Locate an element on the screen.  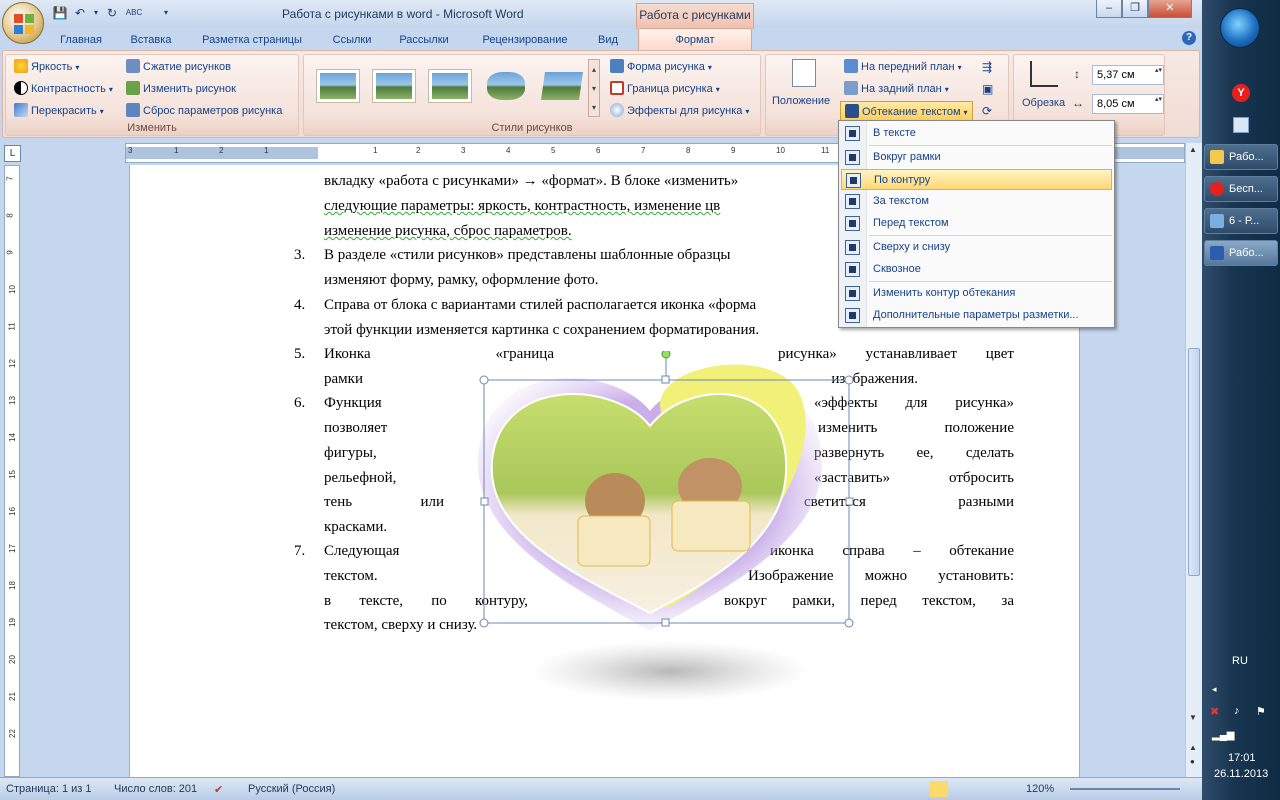
page-count: Страница: 1 из 1 is located at coordinates (49, 789).